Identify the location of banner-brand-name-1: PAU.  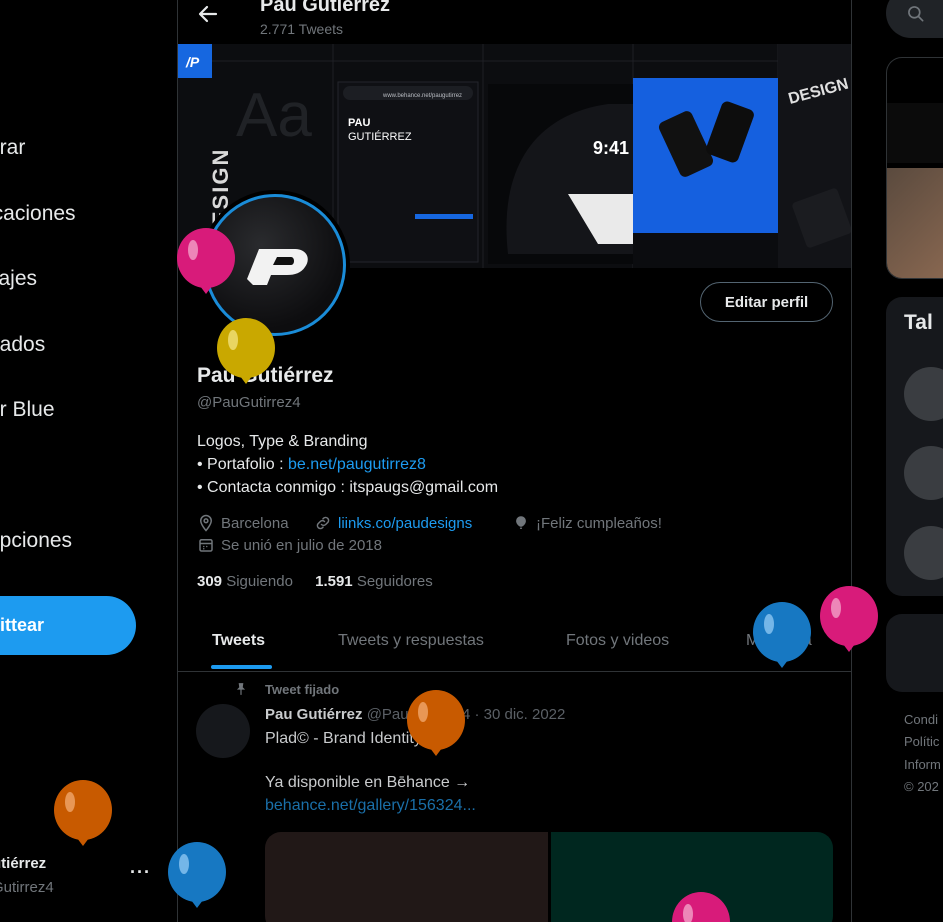
(359, 123).